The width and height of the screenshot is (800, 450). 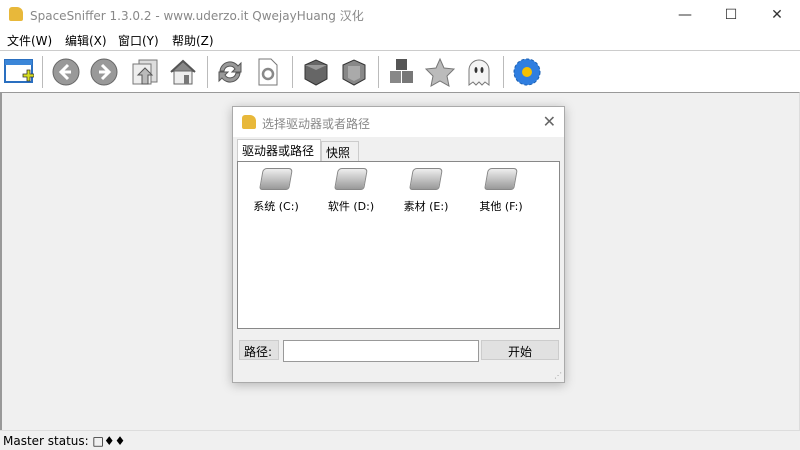 I want to click on tab-drive-or-path: 驱动器或路径, so click(x=279, y=150).